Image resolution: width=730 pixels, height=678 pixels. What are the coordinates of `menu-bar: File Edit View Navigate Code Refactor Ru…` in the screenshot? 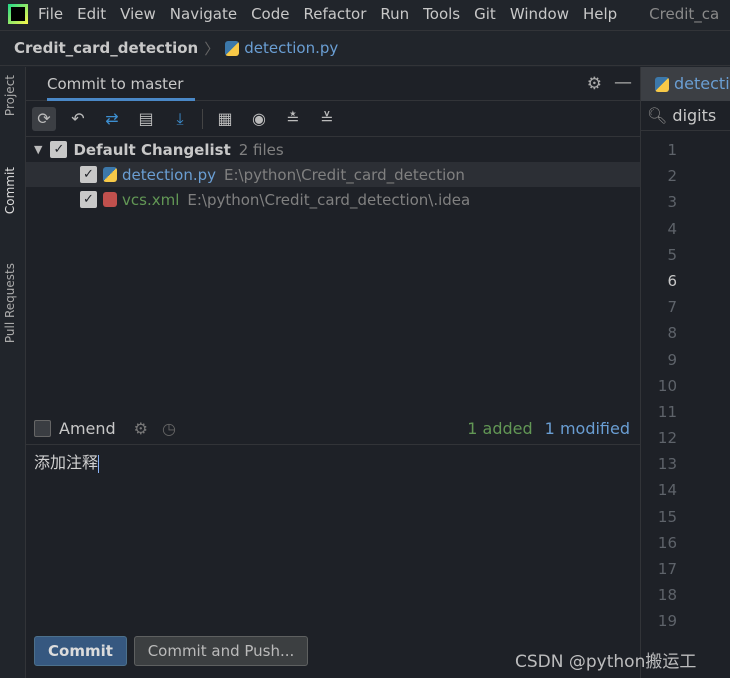 It's located at (365, 14).